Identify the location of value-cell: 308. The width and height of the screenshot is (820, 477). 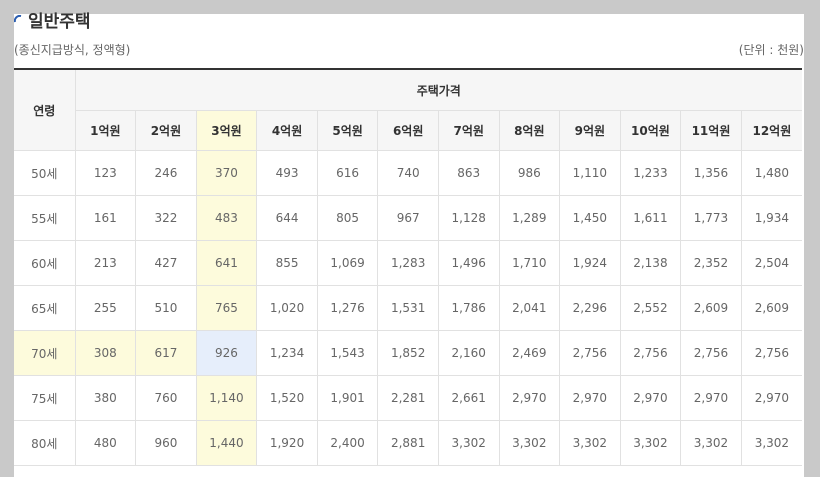
(105, 353).